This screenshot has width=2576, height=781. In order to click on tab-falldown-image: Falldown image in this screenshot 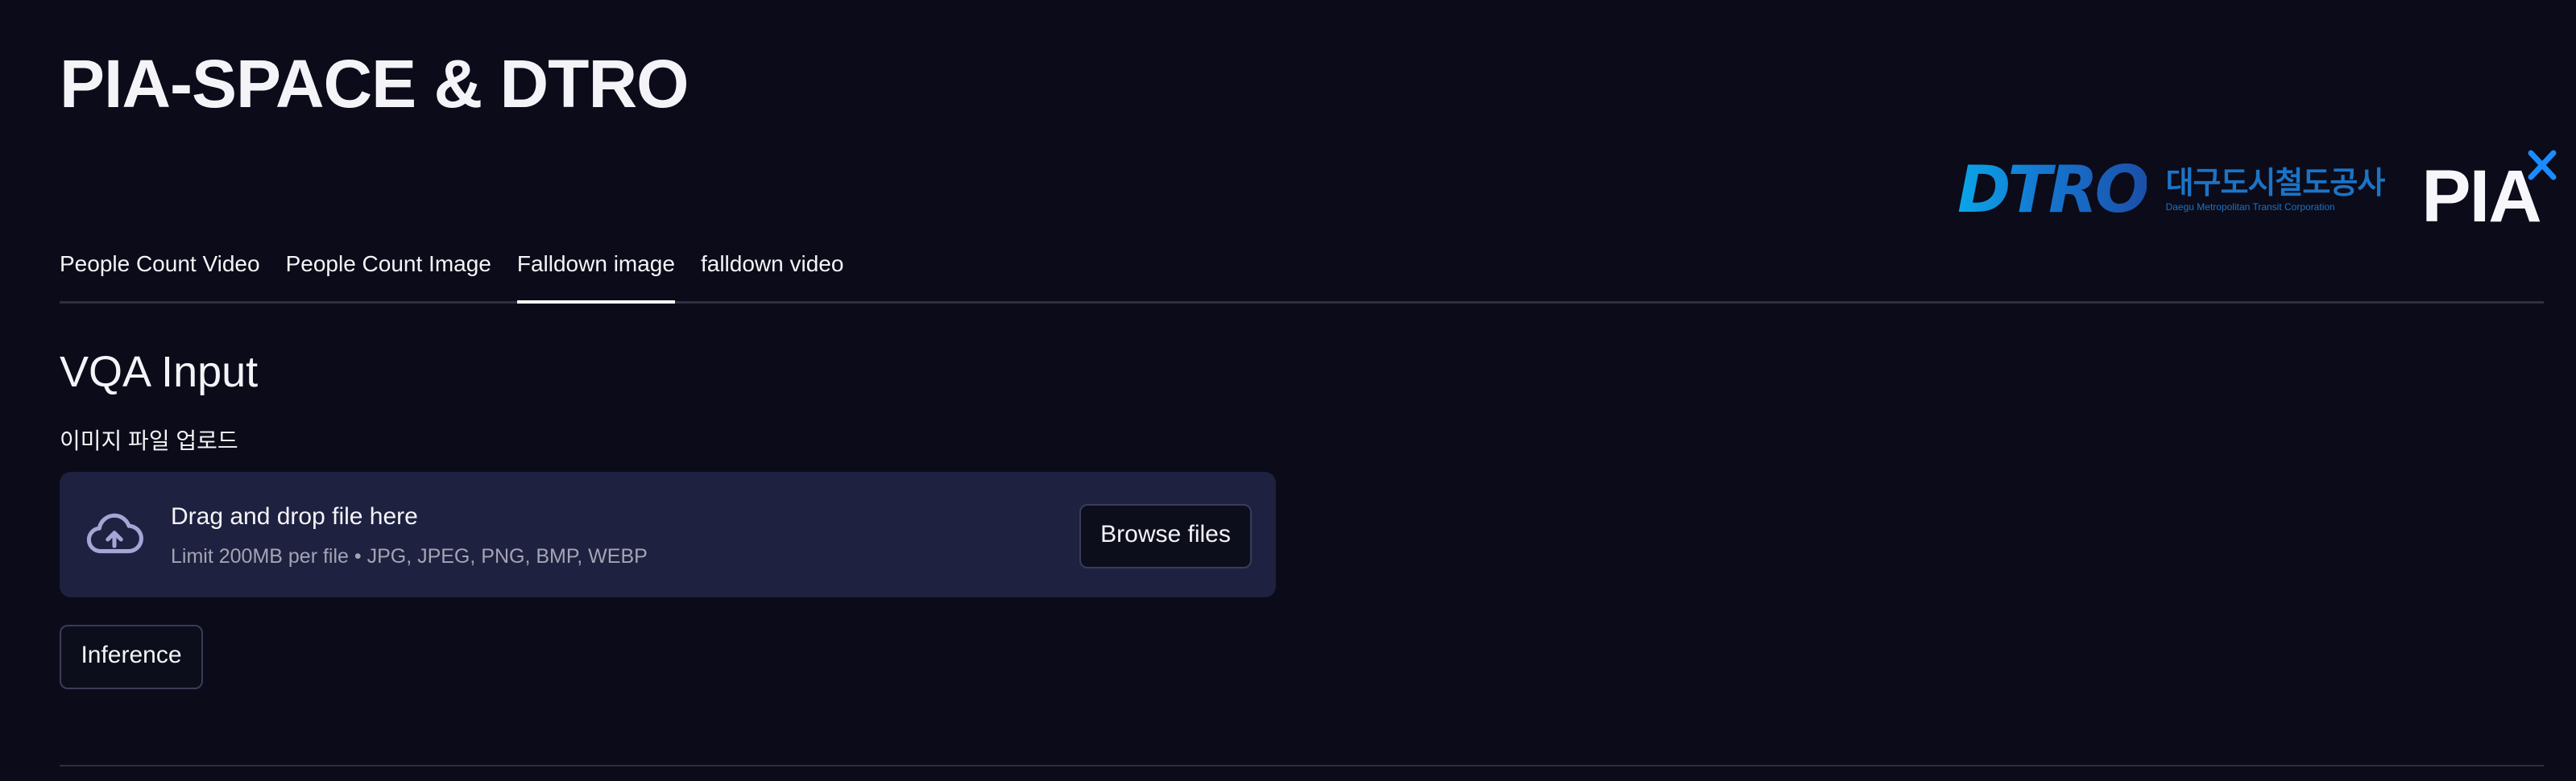, I will do `click(596, 273)`.